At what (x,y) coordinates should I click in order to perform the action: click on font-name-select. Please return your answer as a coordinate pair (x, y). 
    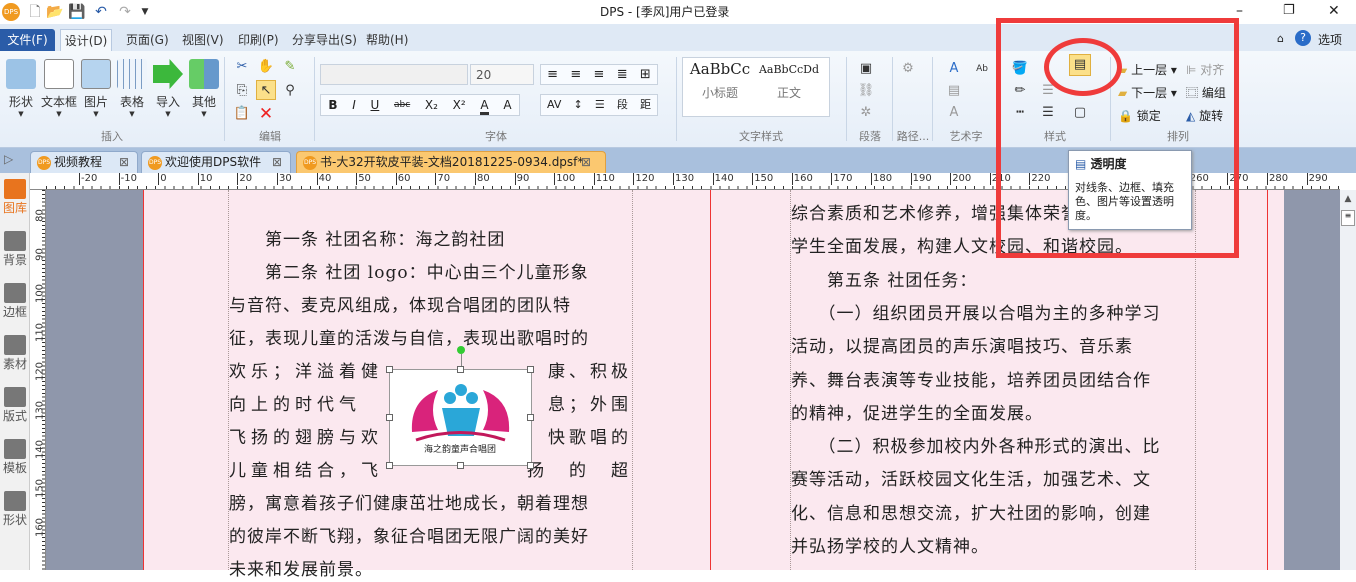
    Looking at the image, I should click on (394, 74).